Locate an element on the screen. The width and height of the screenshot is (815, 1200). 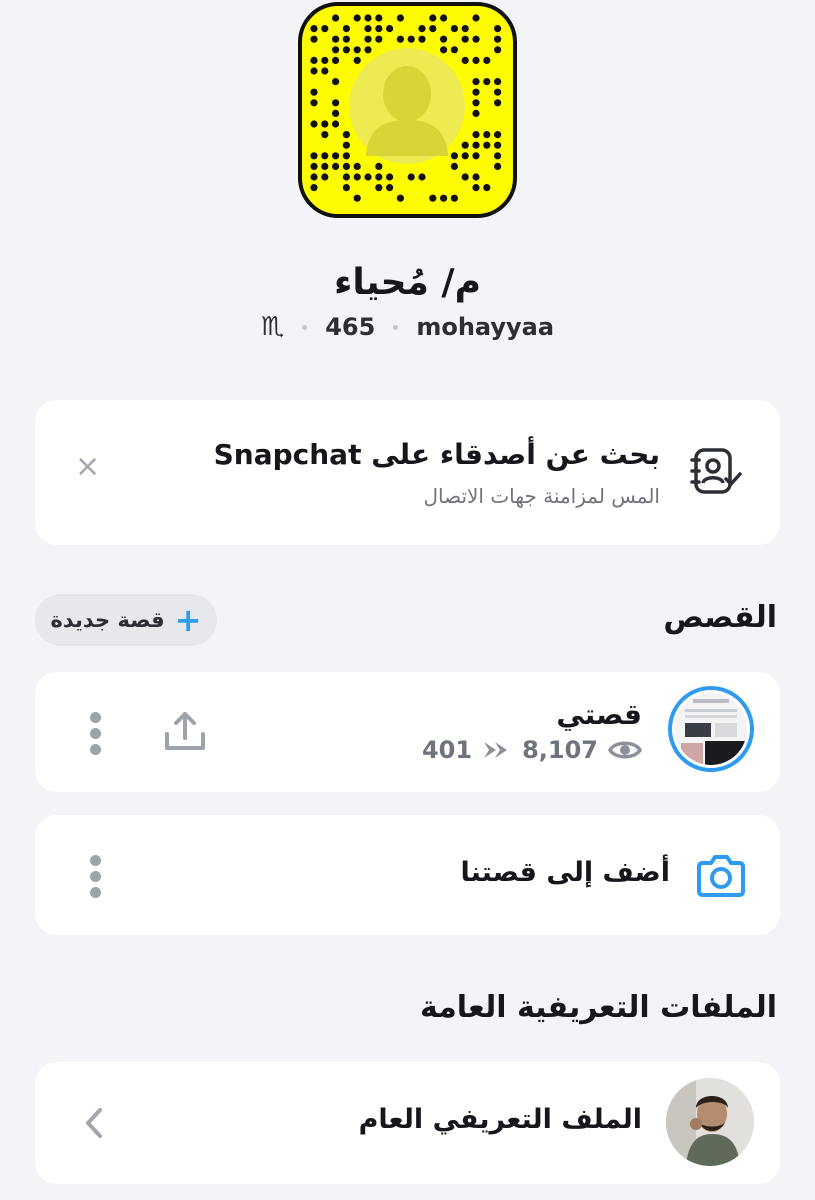
username: mohayyaa is located at coordinates (485, 327).